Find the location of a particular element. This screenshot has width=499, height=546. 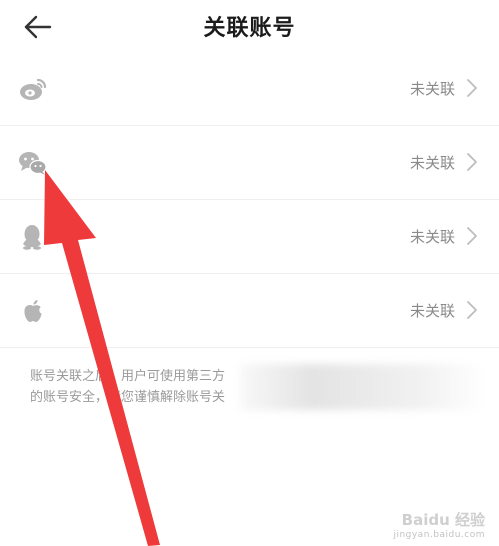

account-row-weibo: 未关联 is located at coordinates (249, 89).